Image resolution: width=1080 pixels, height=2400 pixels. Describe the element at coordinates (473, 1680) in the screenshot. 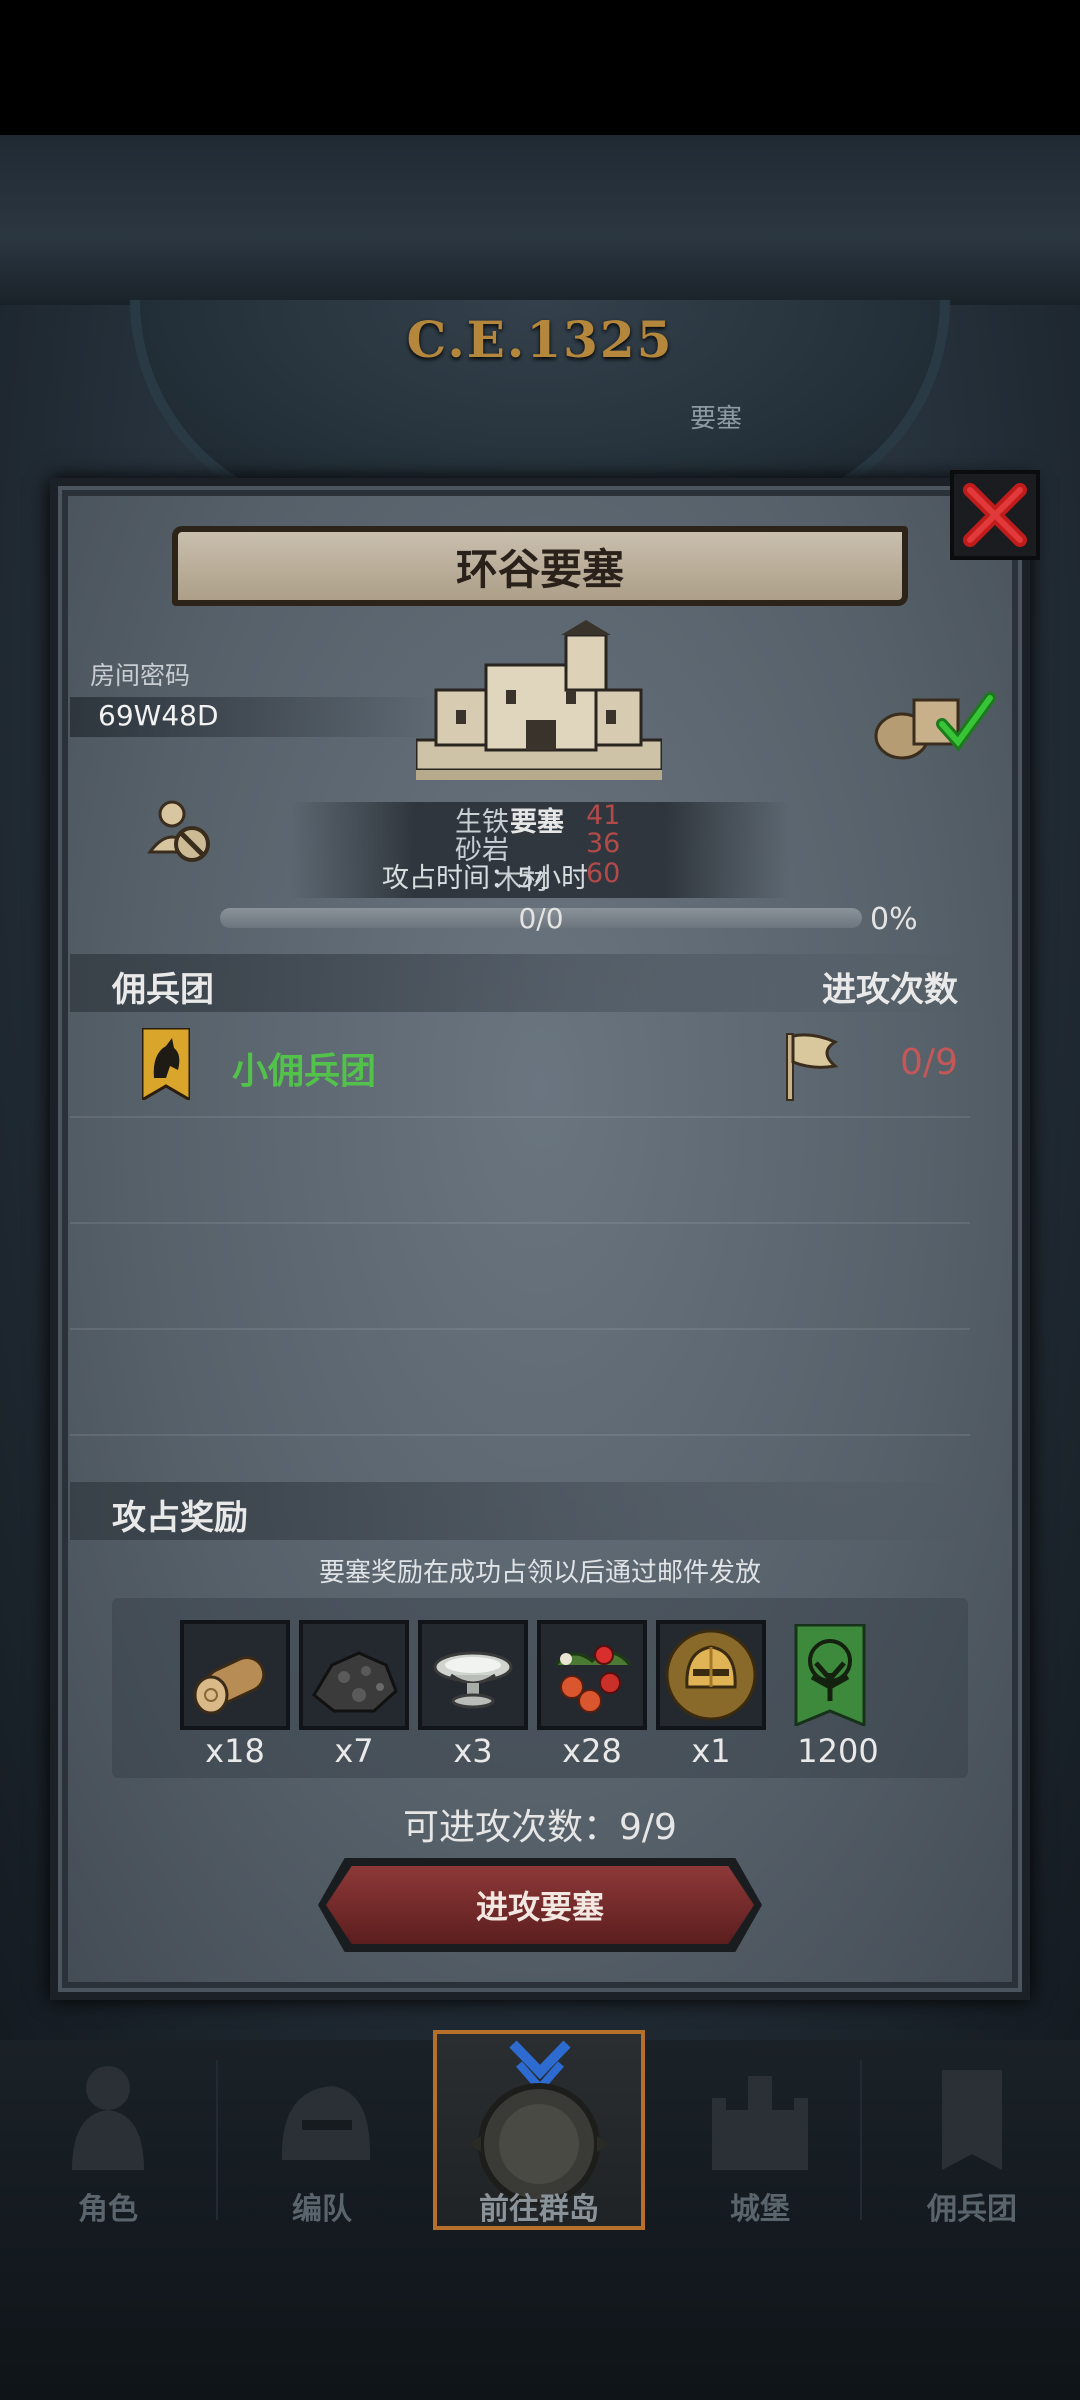

I see `silver-bowl-icon` at that location.